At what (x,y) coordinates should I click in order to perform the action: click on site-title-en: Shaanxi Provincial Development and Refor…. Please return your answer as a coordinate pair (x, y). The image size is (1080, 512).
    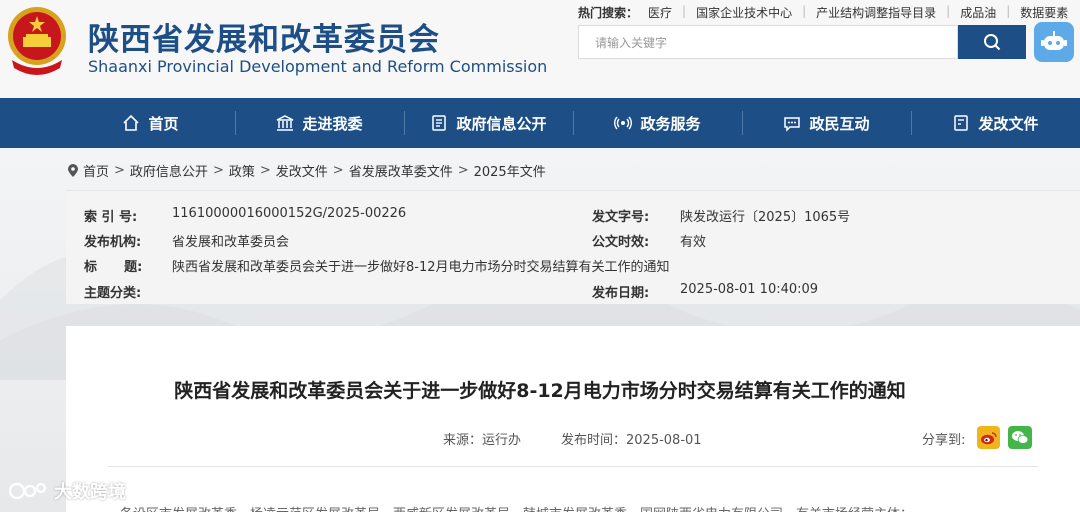
    Looking at the image, I should click on (318, 66).